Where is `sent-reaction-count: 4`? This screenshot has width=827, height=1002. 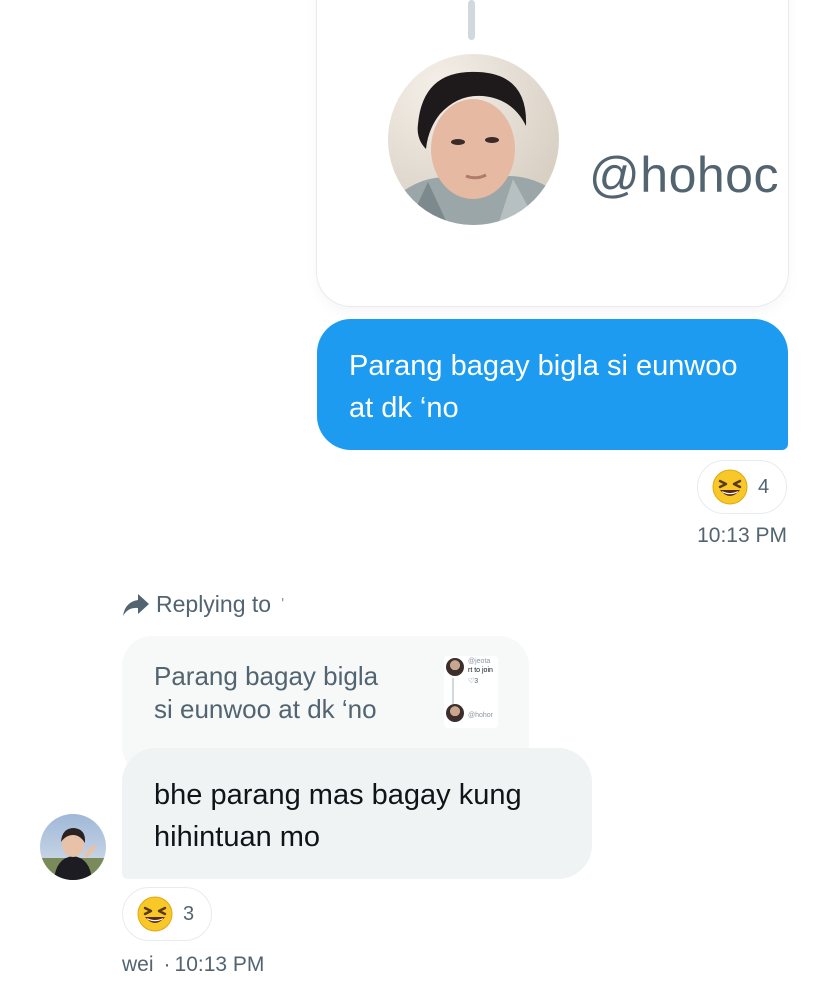
sent-reaction-count: 4 is located at coordinates (764, 486).